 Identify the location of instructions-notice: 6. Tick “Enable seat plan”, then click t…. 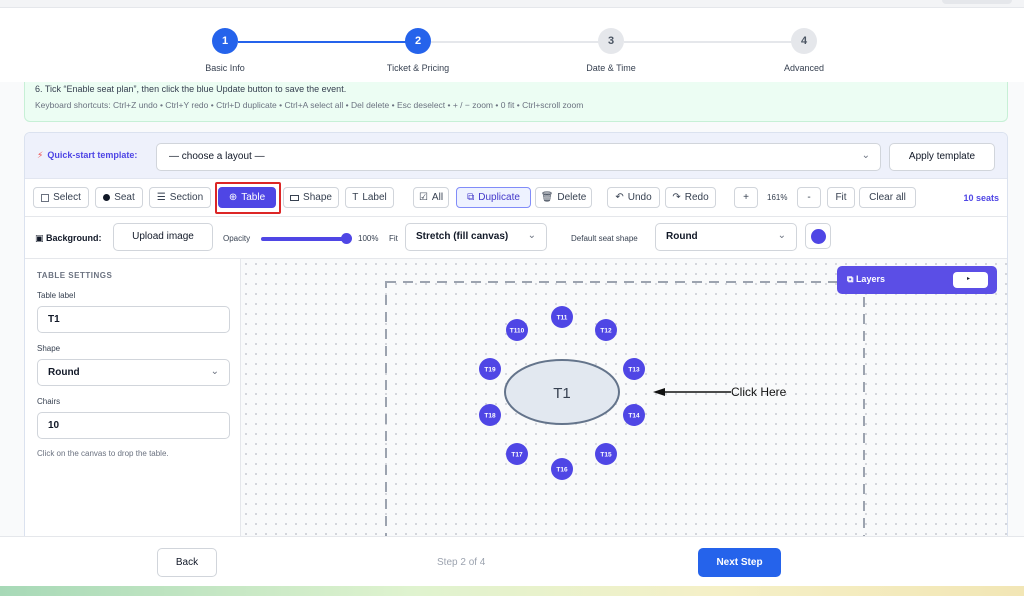
(516, 102).